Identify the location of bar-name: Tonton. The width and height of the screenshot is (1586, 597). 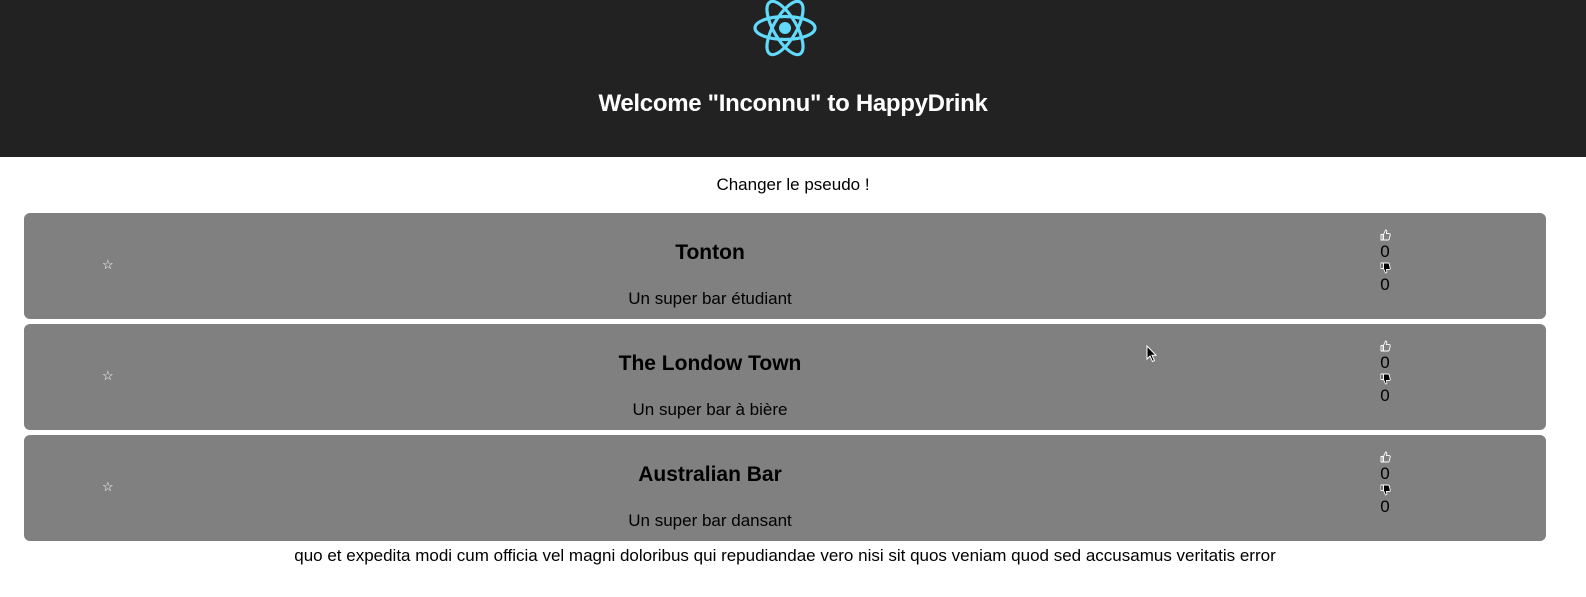
(710, 252).